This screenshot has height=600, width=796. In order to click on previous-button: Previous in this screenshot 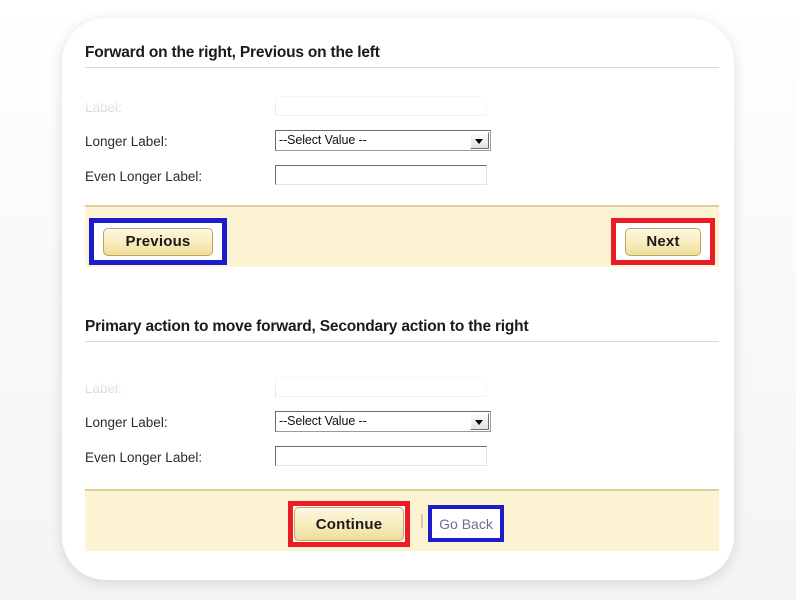, I will do `click(158, 241)`.